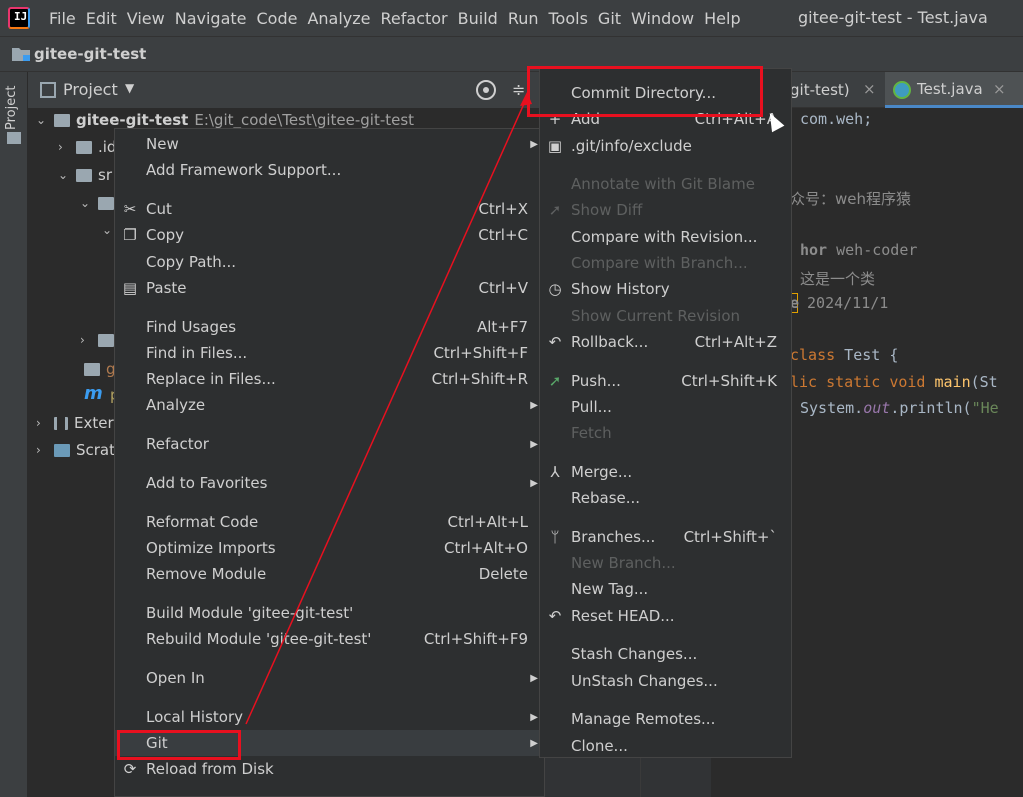 The width and height of the screenshot is (1023, 797). What do you see at coordinates (954, 90) in the screenshot?
I see `tab-test-java: Test.java ×` at bounding box center [954, 90].